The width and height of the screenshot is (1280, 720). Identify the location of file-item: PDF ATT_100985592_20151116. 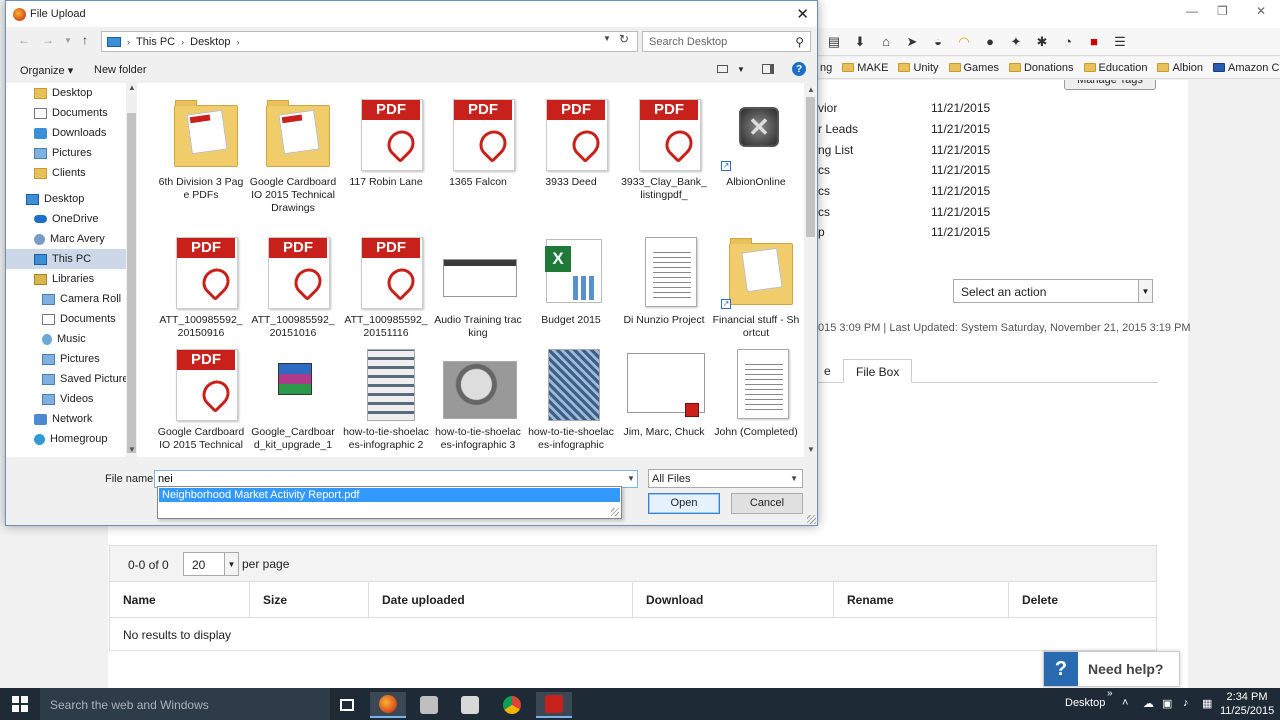
(386, 293).